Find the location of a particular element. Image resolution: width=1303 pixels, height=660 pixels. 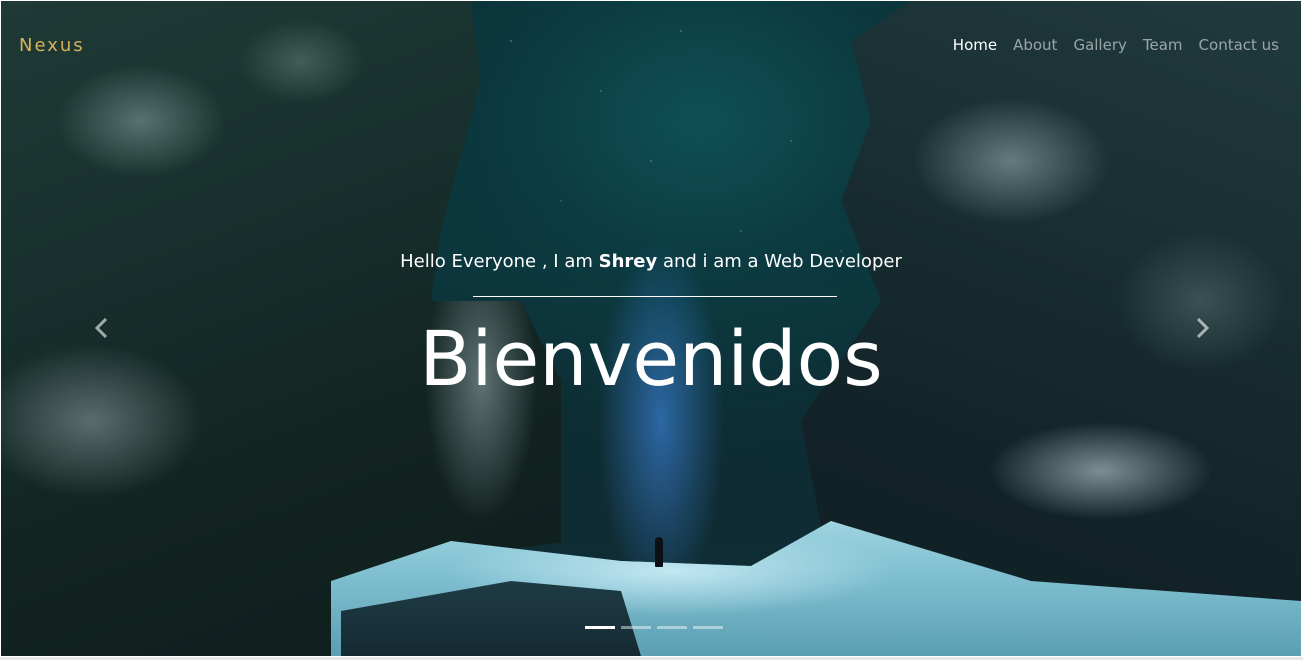

chevron-right-icon is located at coordinates (1203, 328).